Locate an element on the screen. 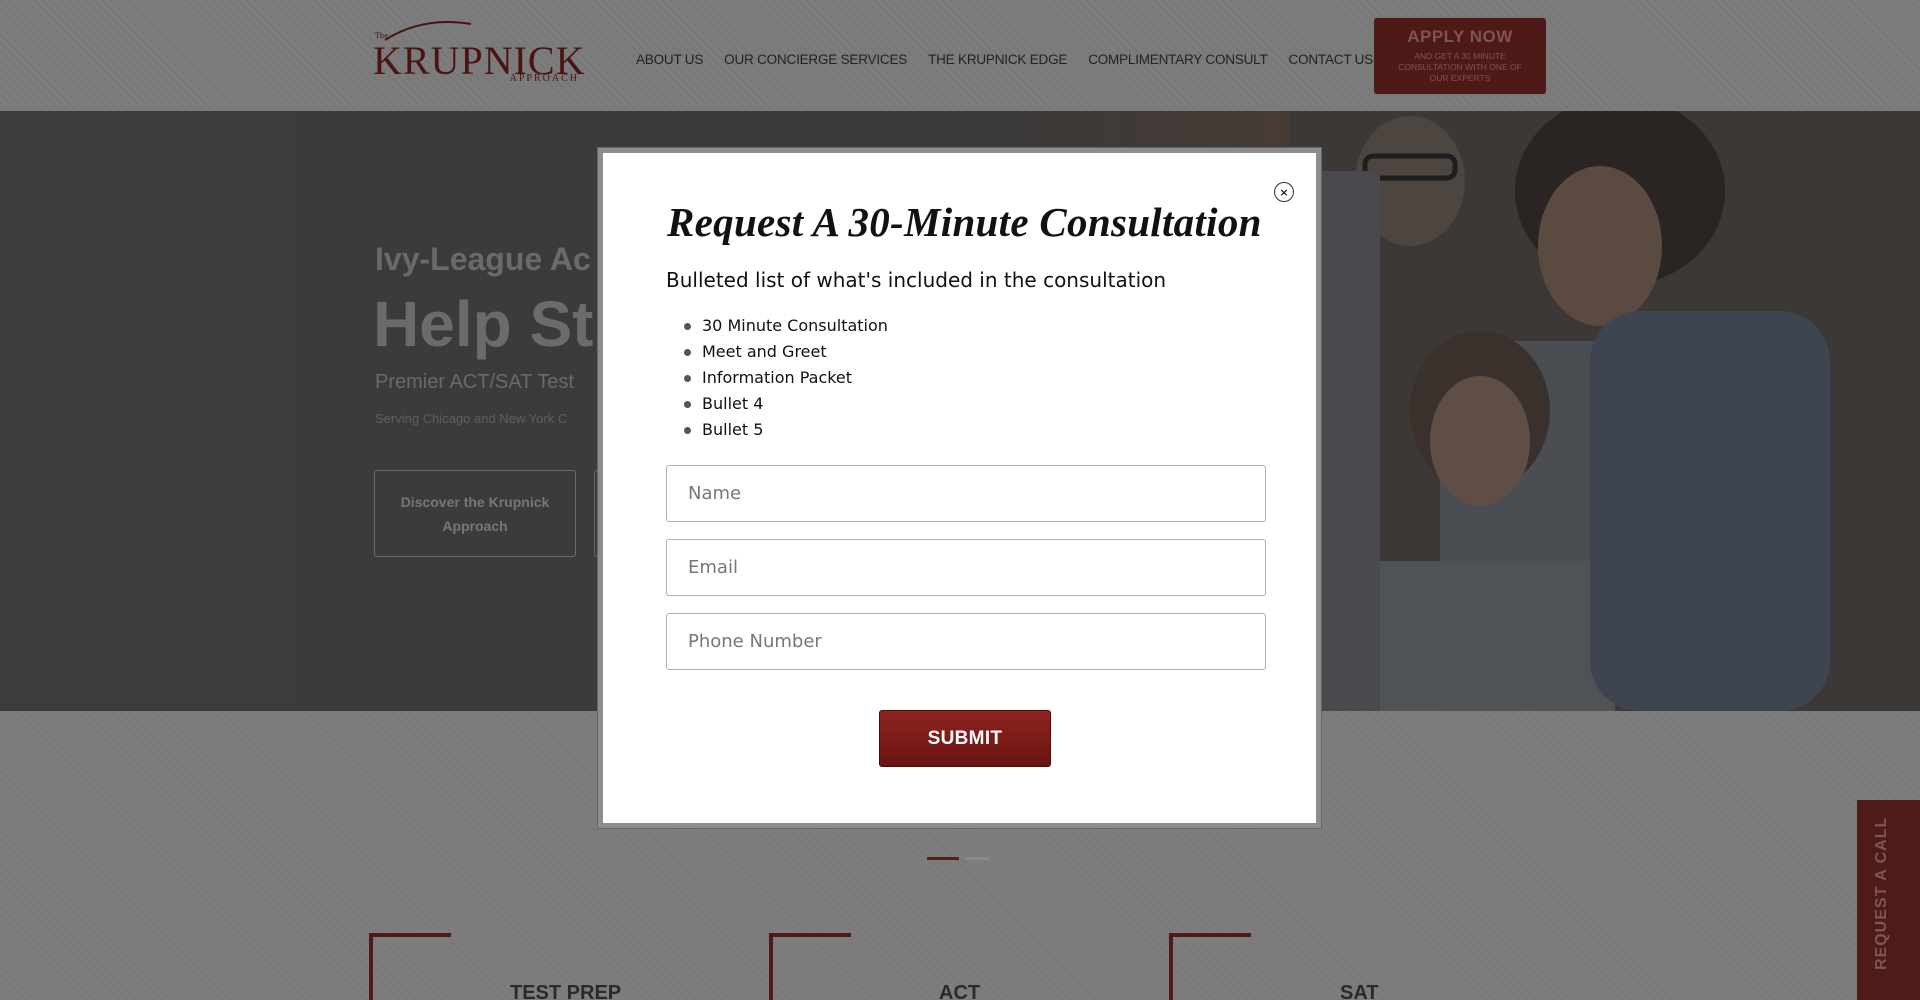  submit-button: SUBMIT is located at coordinates (965, 738).